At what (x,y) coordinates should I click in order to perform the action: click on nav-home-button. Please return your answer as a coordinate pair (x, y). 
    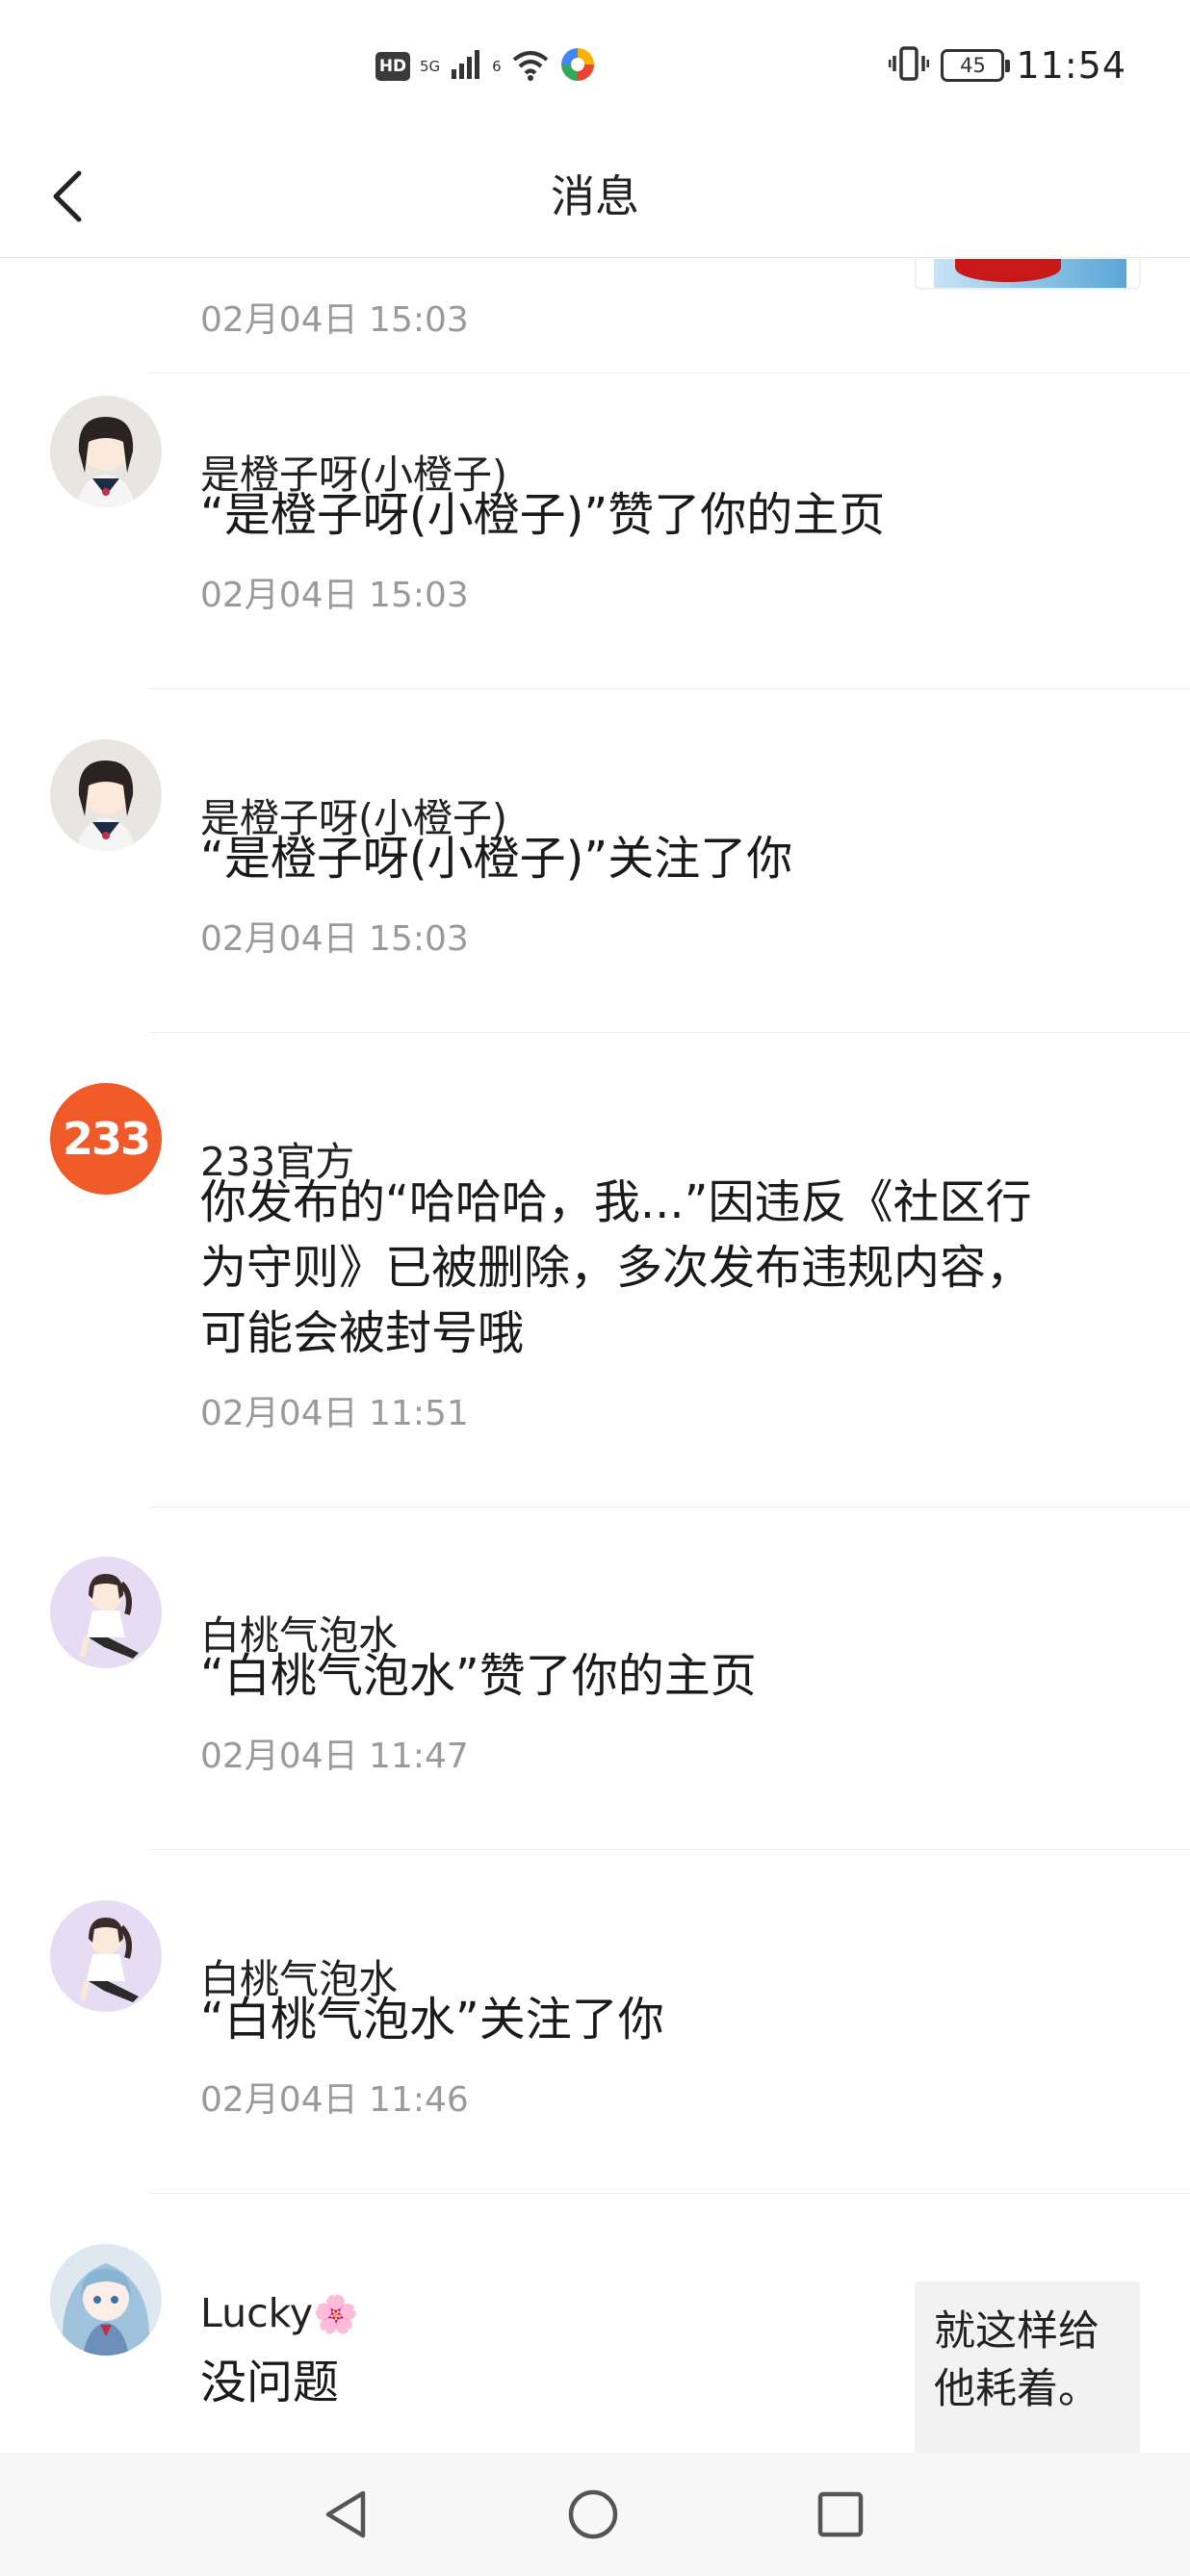
    Looking at the image, I should click on (593, 2514).